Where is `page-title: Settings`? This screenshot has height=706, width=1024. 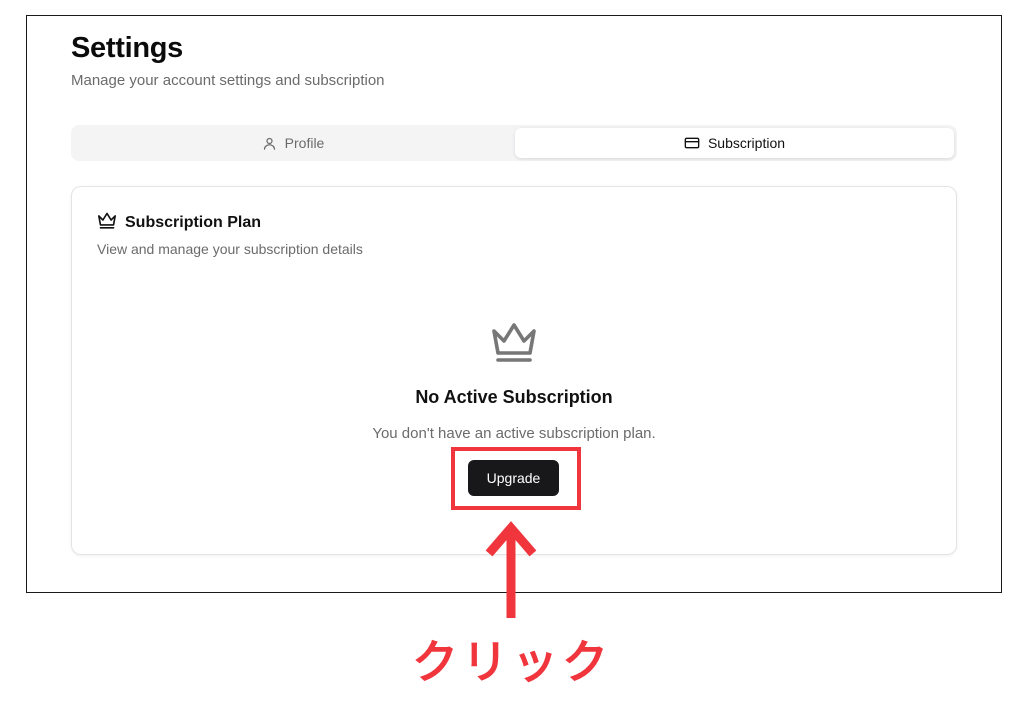 page-title: Settings is located at coordinates (127, 48).